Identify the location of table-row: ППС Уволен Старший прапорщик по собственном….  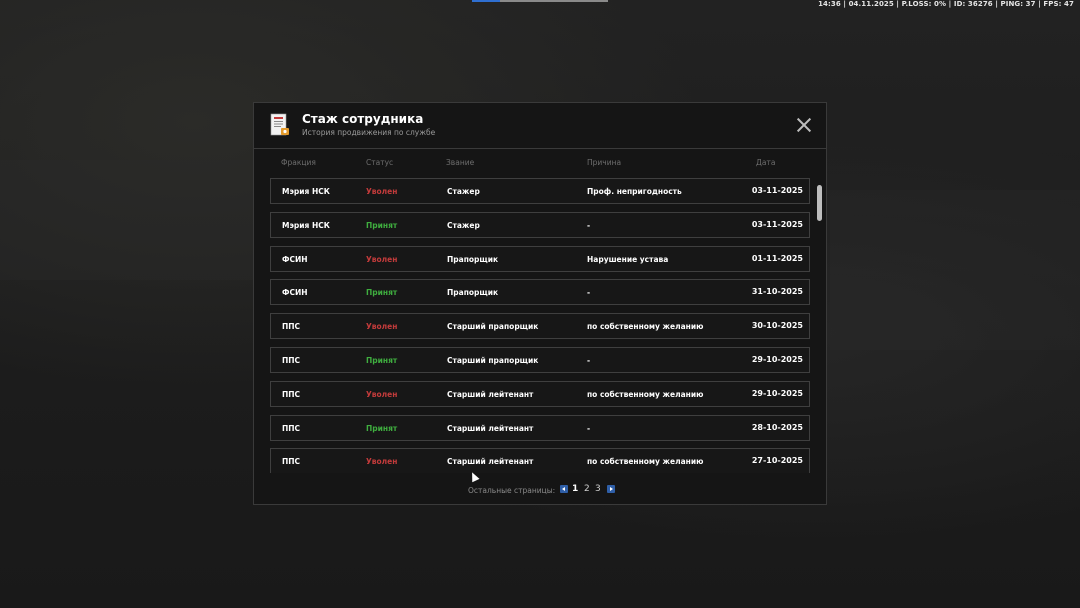
(540, 326).